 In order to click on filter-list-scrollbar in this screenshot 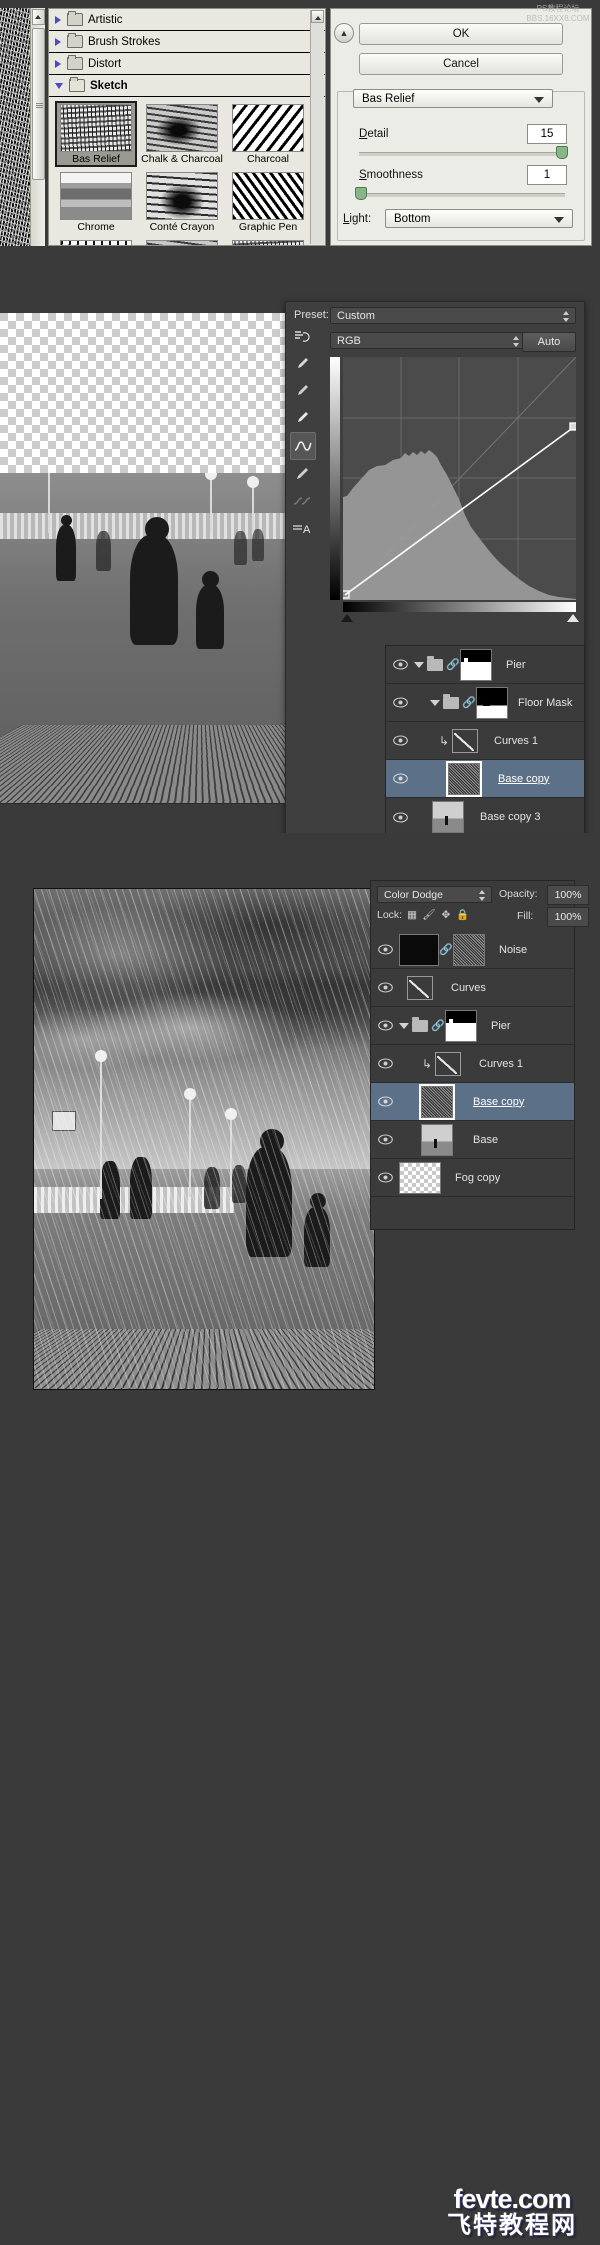, I will do `click(317, 127)`.